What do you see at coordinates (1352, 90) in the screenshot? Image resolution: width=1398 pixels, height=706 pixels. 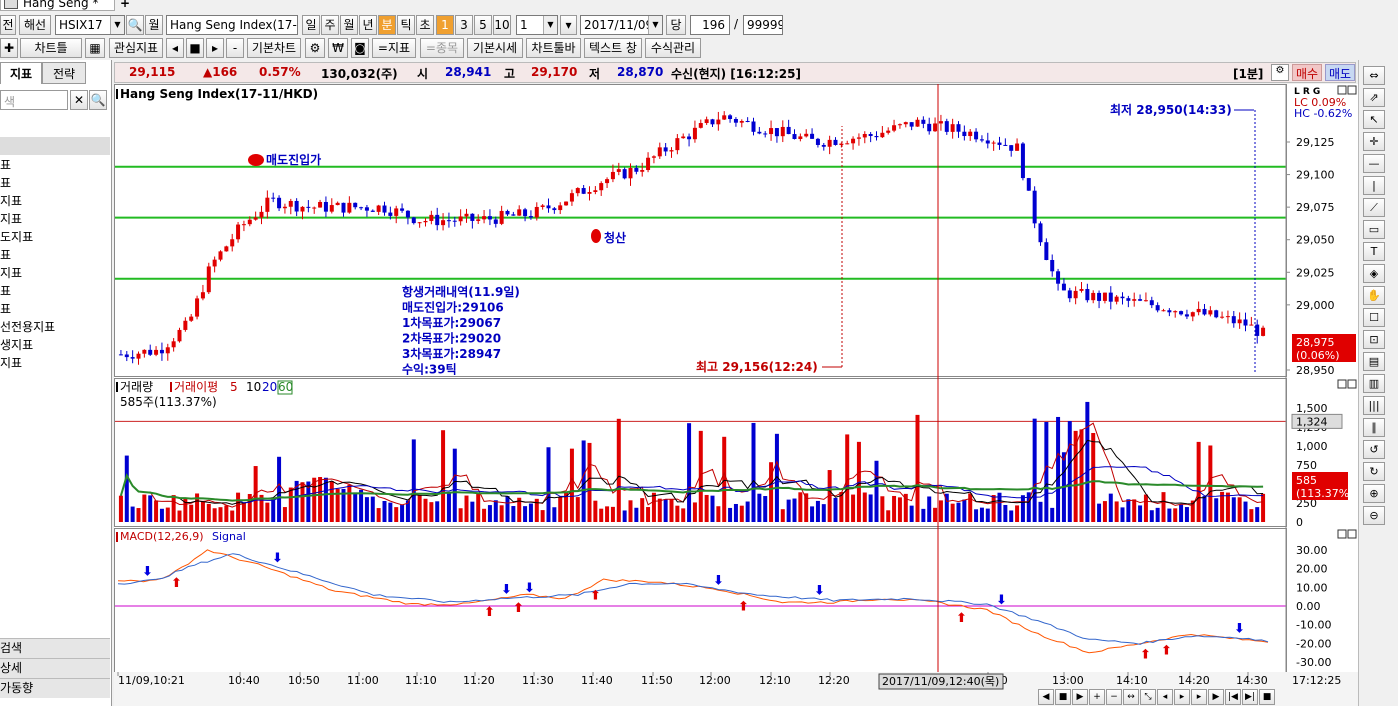 I see `price-pane-close-icon` at bounding box center [1352, 90].